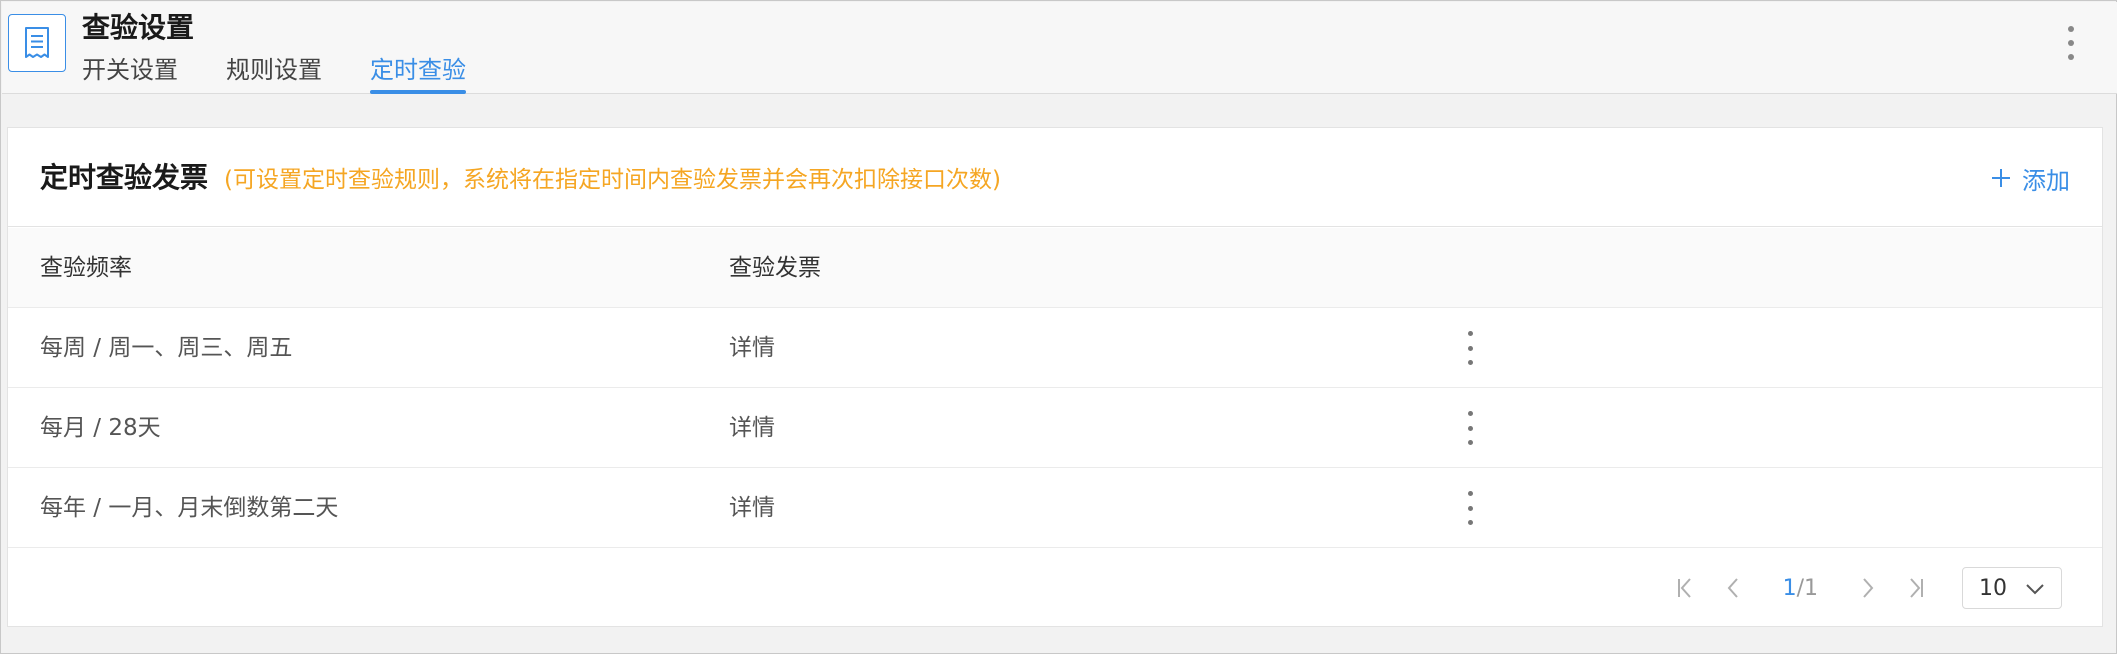 Image resolution: width=2117 pixels, height=654 pixels. I want to click on card-title: 定时查验发票, so click(124, 177).